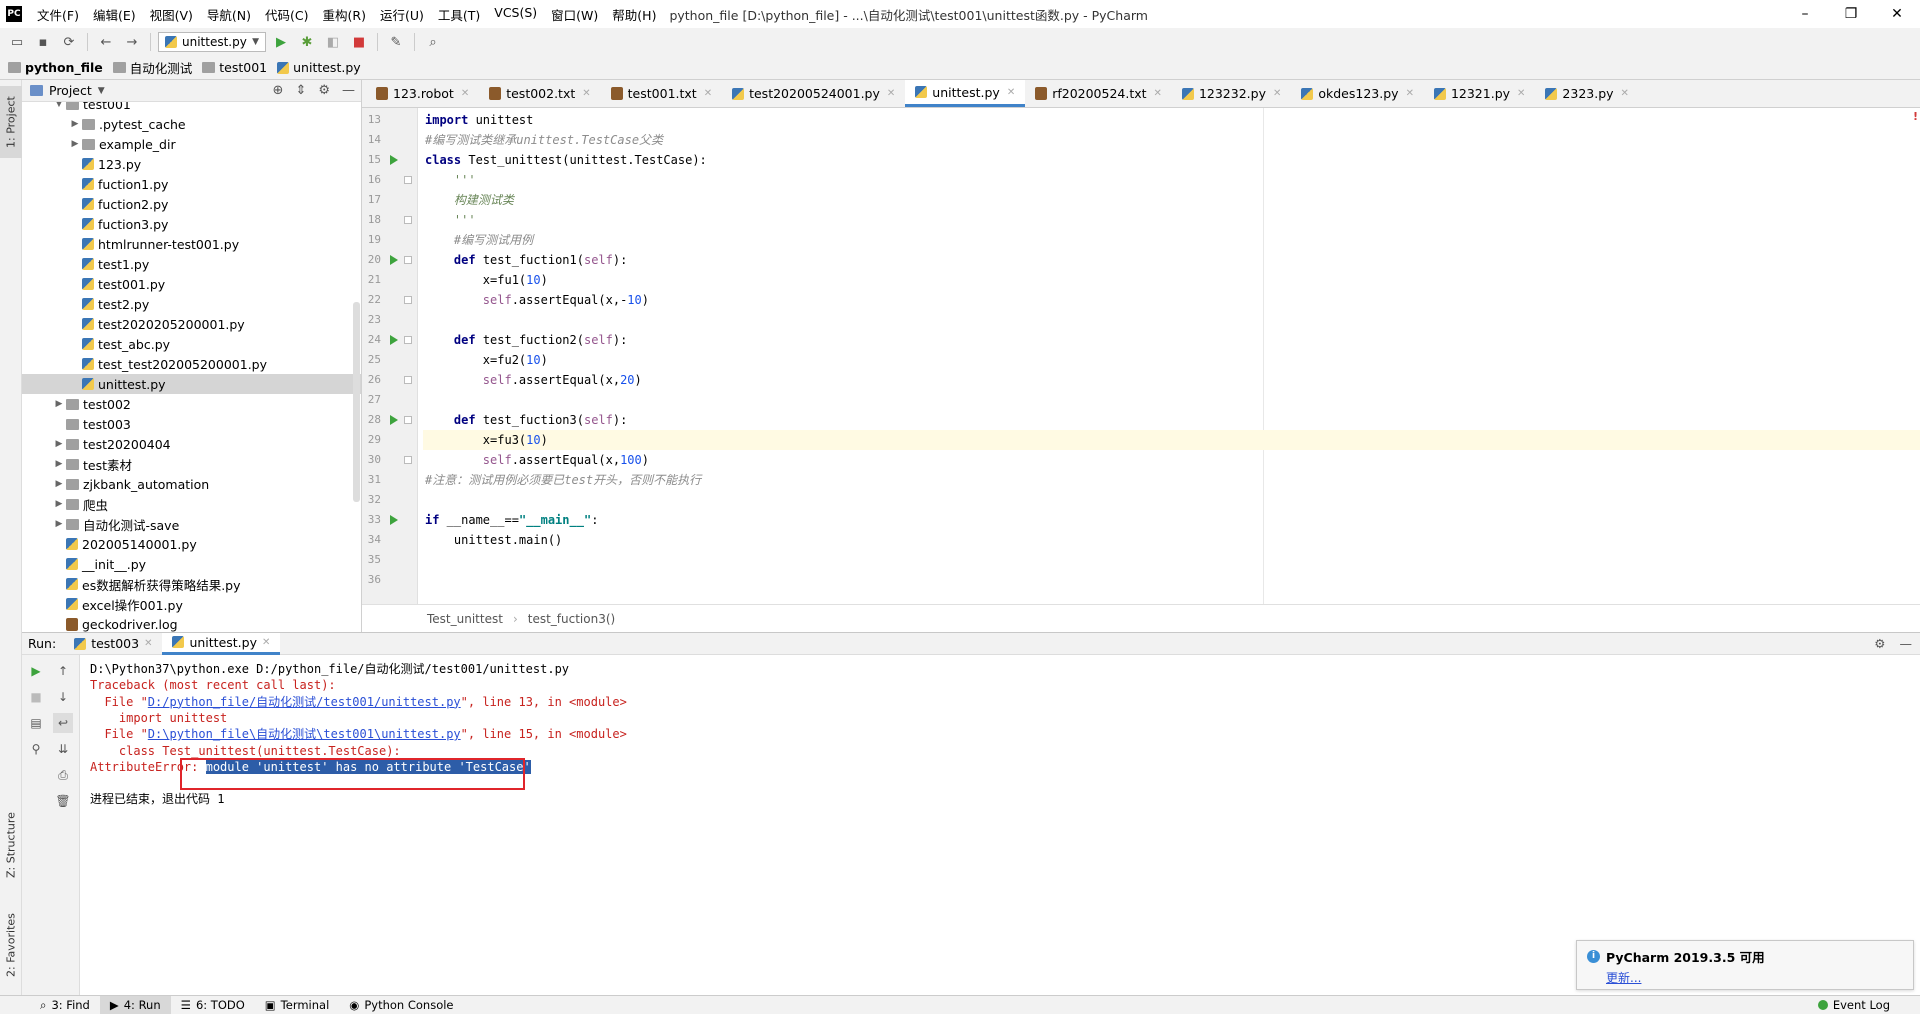 This screenshot has height=1014, width=1920. Describe the element at coordinates (1171, 540) in the screenshot. I see `code-line: unittest.main()` at that location.